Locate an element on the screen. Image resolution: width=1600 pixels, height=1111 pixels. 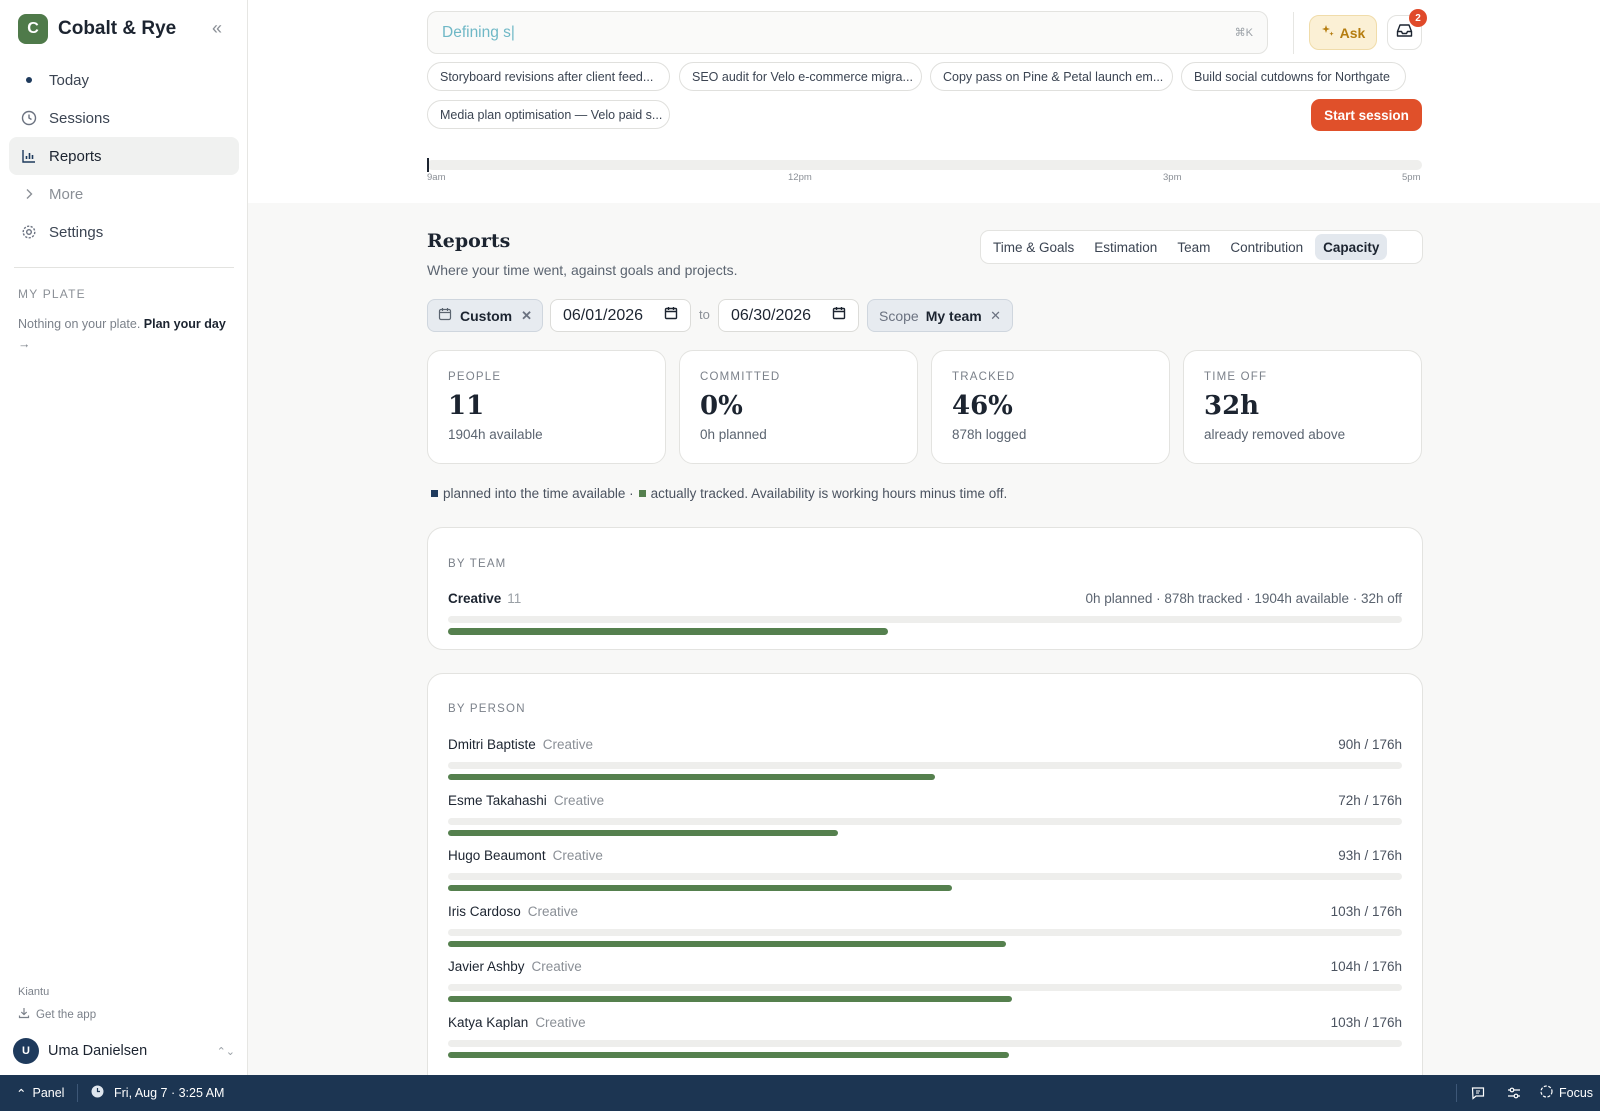
person-row: Katya Kaplan Creative 103h / 176h is located at coordinates (925, 1043).